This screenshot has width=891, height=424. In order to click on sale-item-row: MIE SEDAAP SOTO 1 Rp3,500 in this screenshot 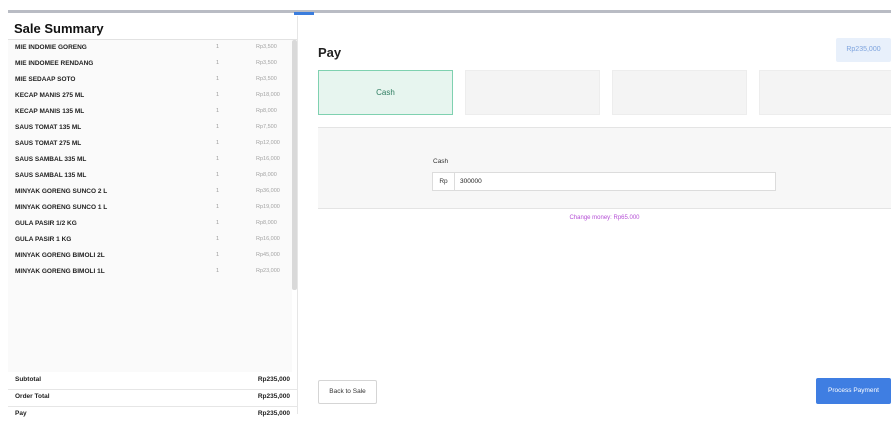, I will do `click(150, 80)`.